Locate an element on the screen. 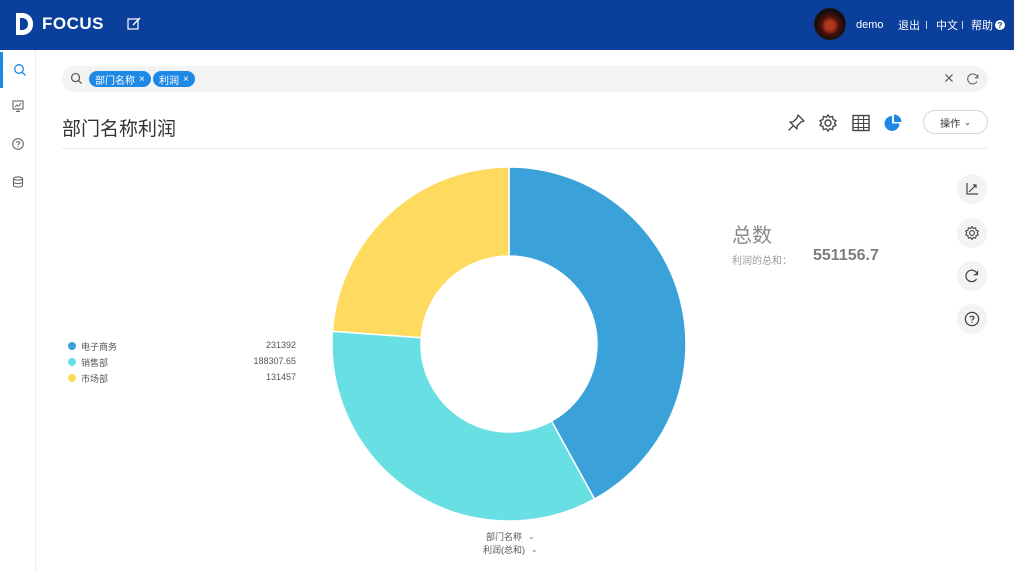 This screenshot has height=571, width=1014. legend-label: 市场部 is located at coordinates (95, 379).